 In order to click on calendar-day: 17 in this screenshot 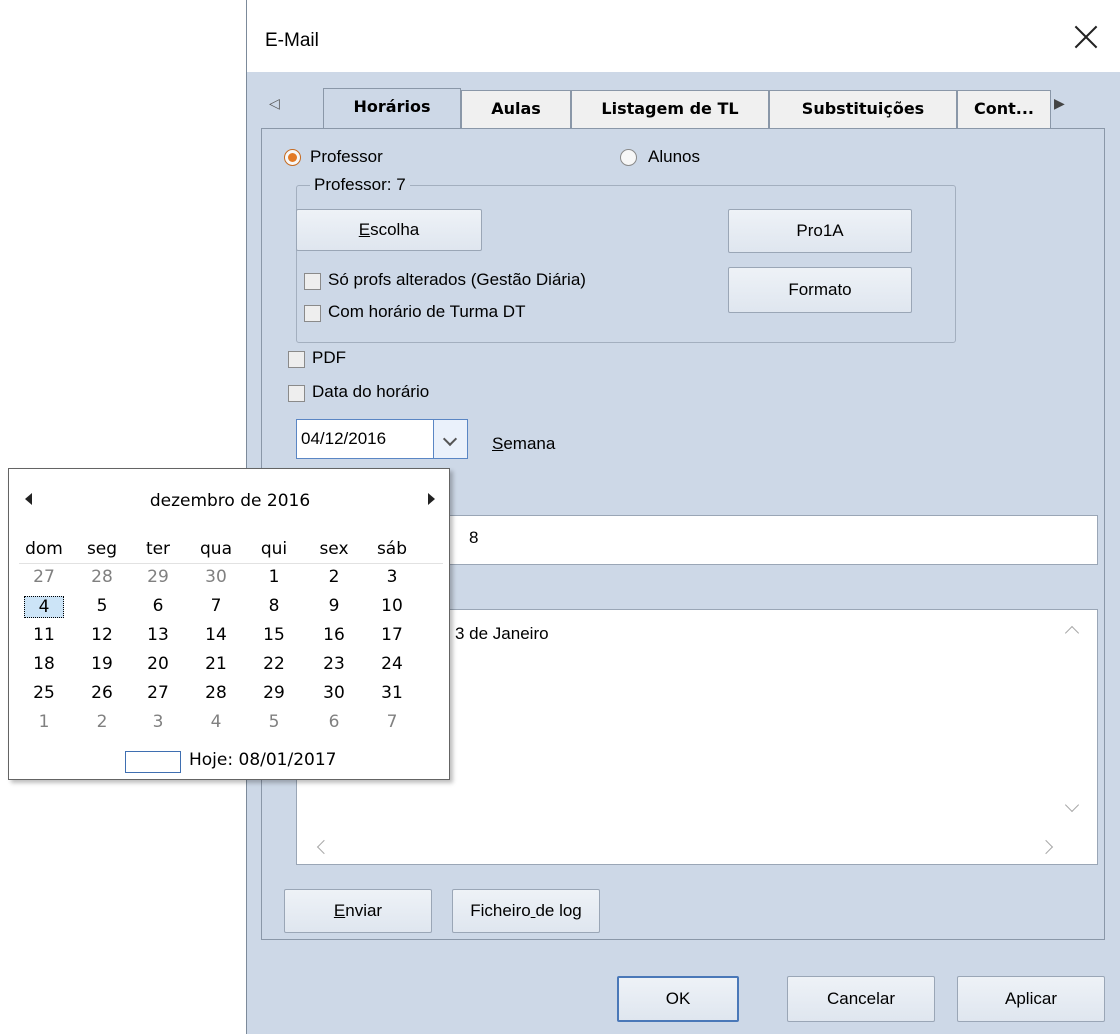, I will do `click(392, 635)`.